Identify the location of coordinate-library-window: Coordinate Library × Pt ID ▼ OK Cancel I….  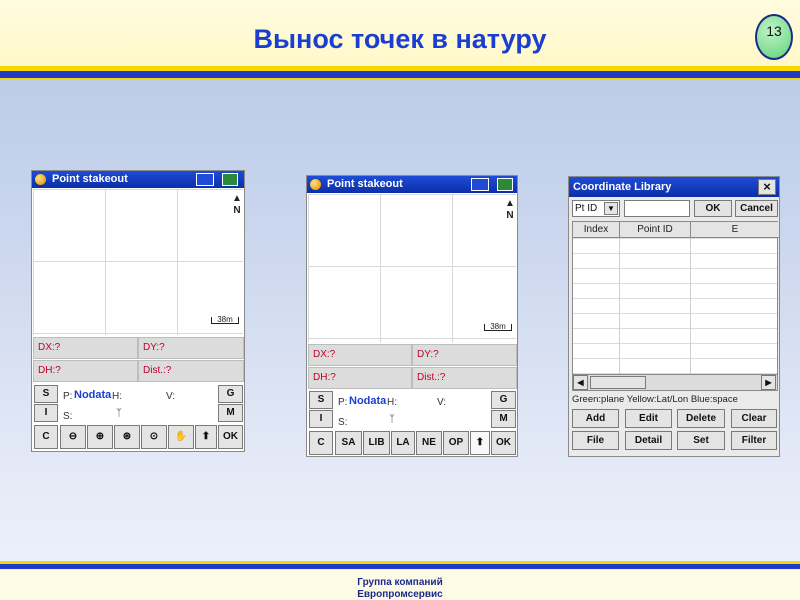
(674, 316).